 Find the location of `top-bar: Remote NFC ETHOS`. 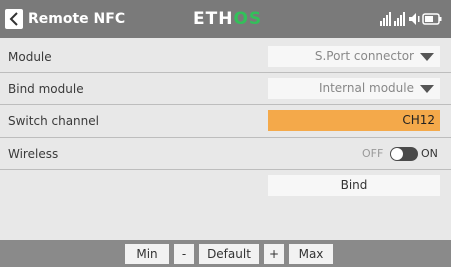

top-bar: Remote NFC ETHOS is located at coordinates (225, 19).